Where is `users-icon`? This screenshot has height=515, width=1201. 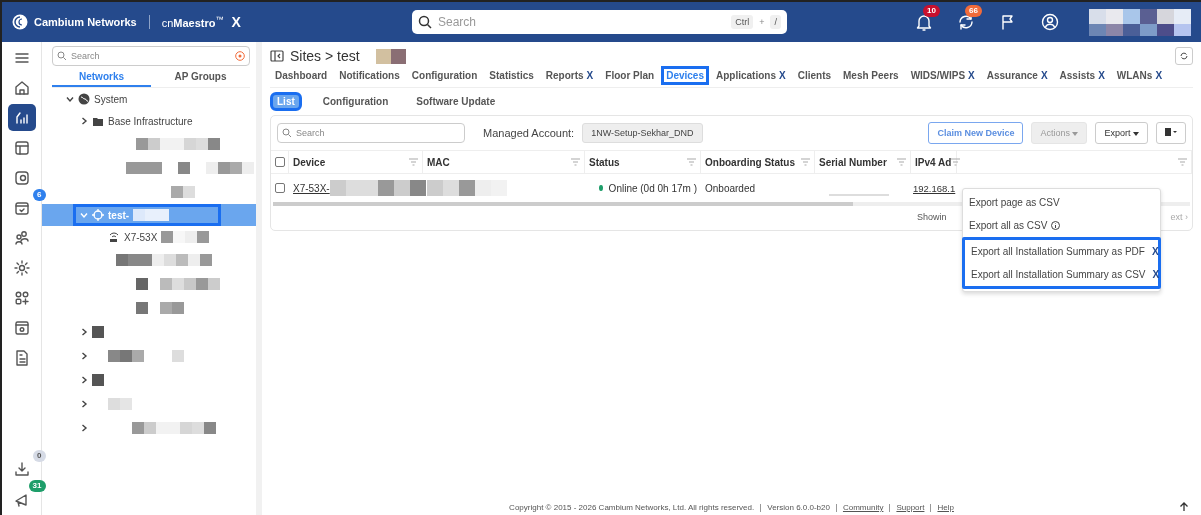
users-icon is located at coordinates (21, 237).